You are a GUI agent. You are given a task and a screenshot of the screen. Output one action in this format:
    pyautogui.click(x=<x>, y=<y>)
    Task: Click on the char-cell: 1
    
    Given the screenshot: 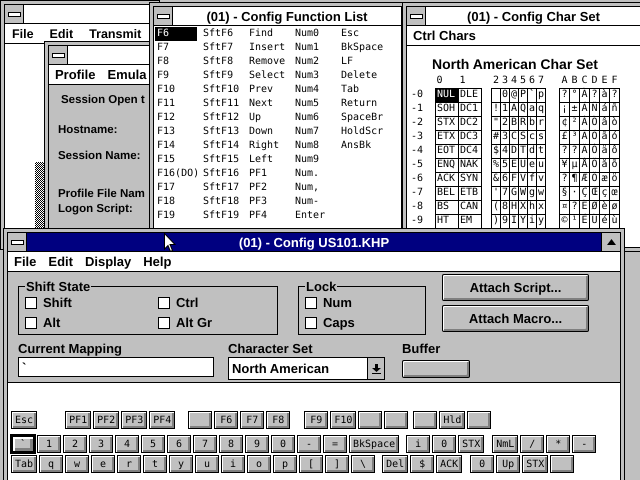 What is the action you would take?
    pyautogui.click(x=505, y=109)
    